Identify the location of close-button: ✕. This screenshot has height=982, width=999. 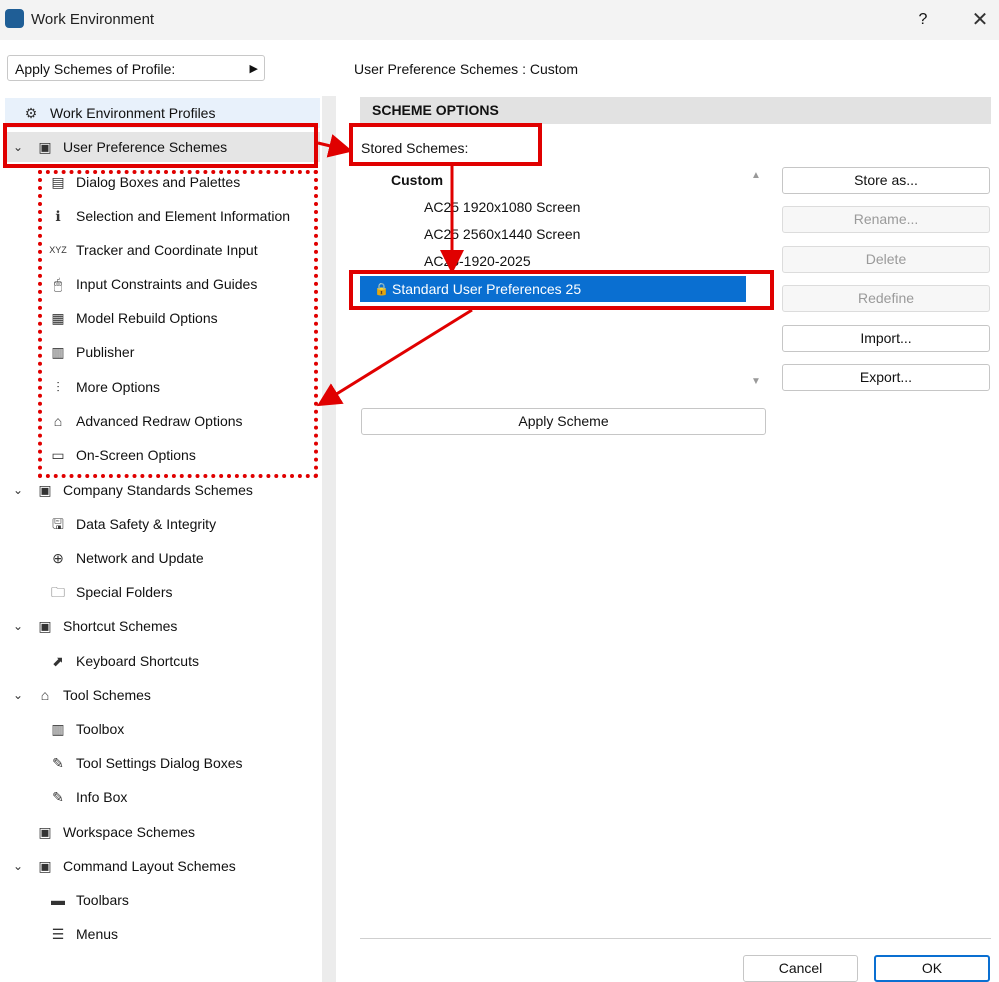
(980, 20).